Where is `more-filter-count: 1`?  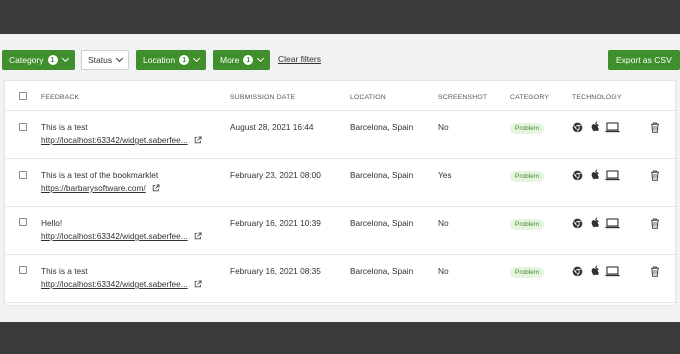 more-filter-count: 1 is located at coordinates (248, 60).